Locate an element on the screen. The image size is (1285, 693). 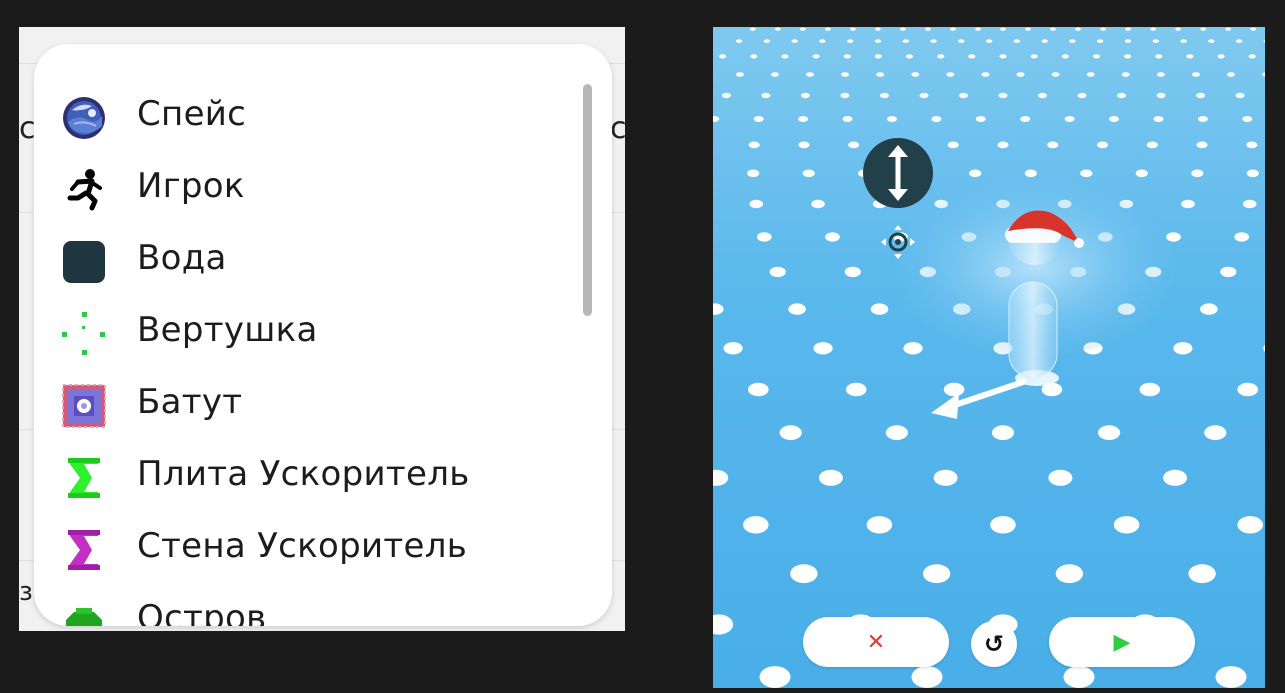
menu-item-label: Вертушка is located at coordinates (227, 330).